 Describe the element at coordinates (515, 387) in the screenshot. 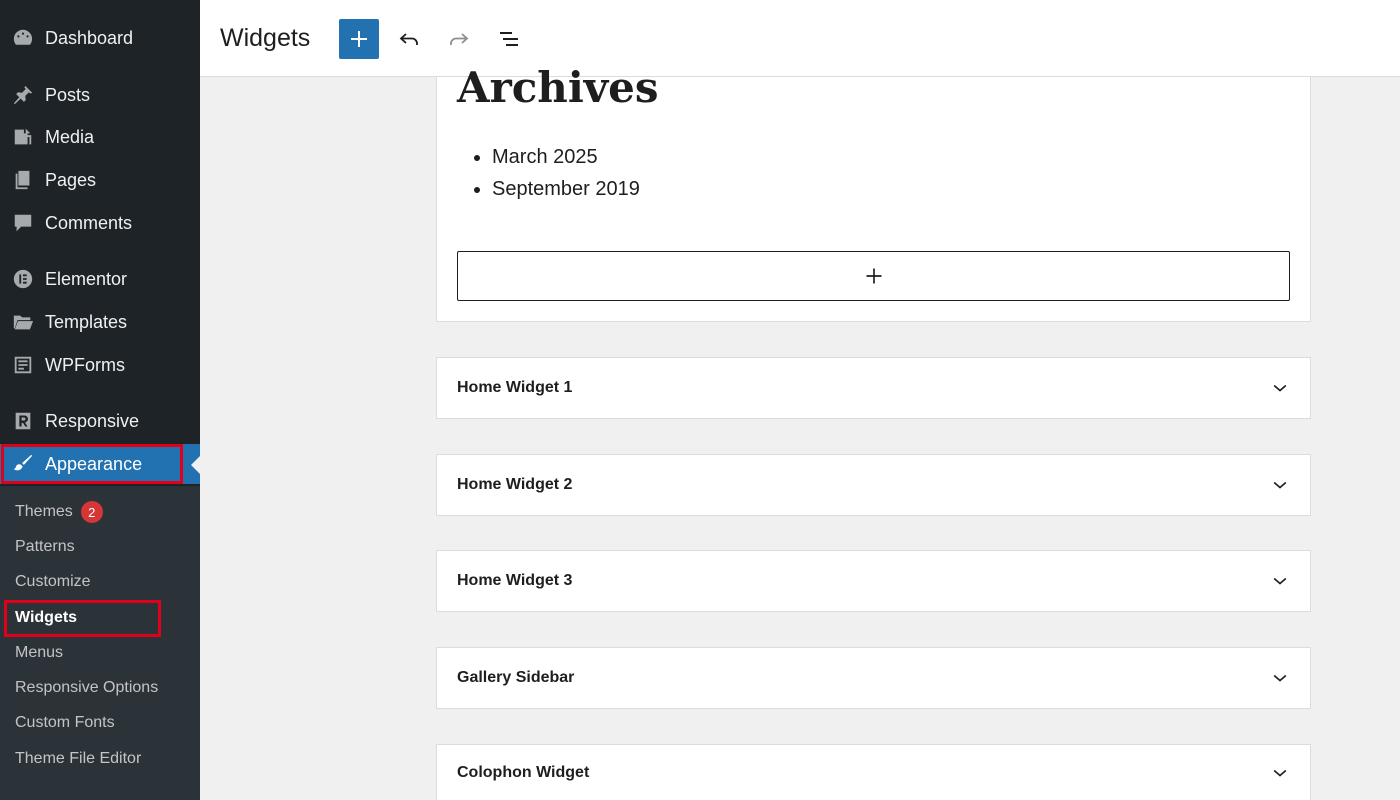

I see `widget-area-title: Home Widget 1` at that location.